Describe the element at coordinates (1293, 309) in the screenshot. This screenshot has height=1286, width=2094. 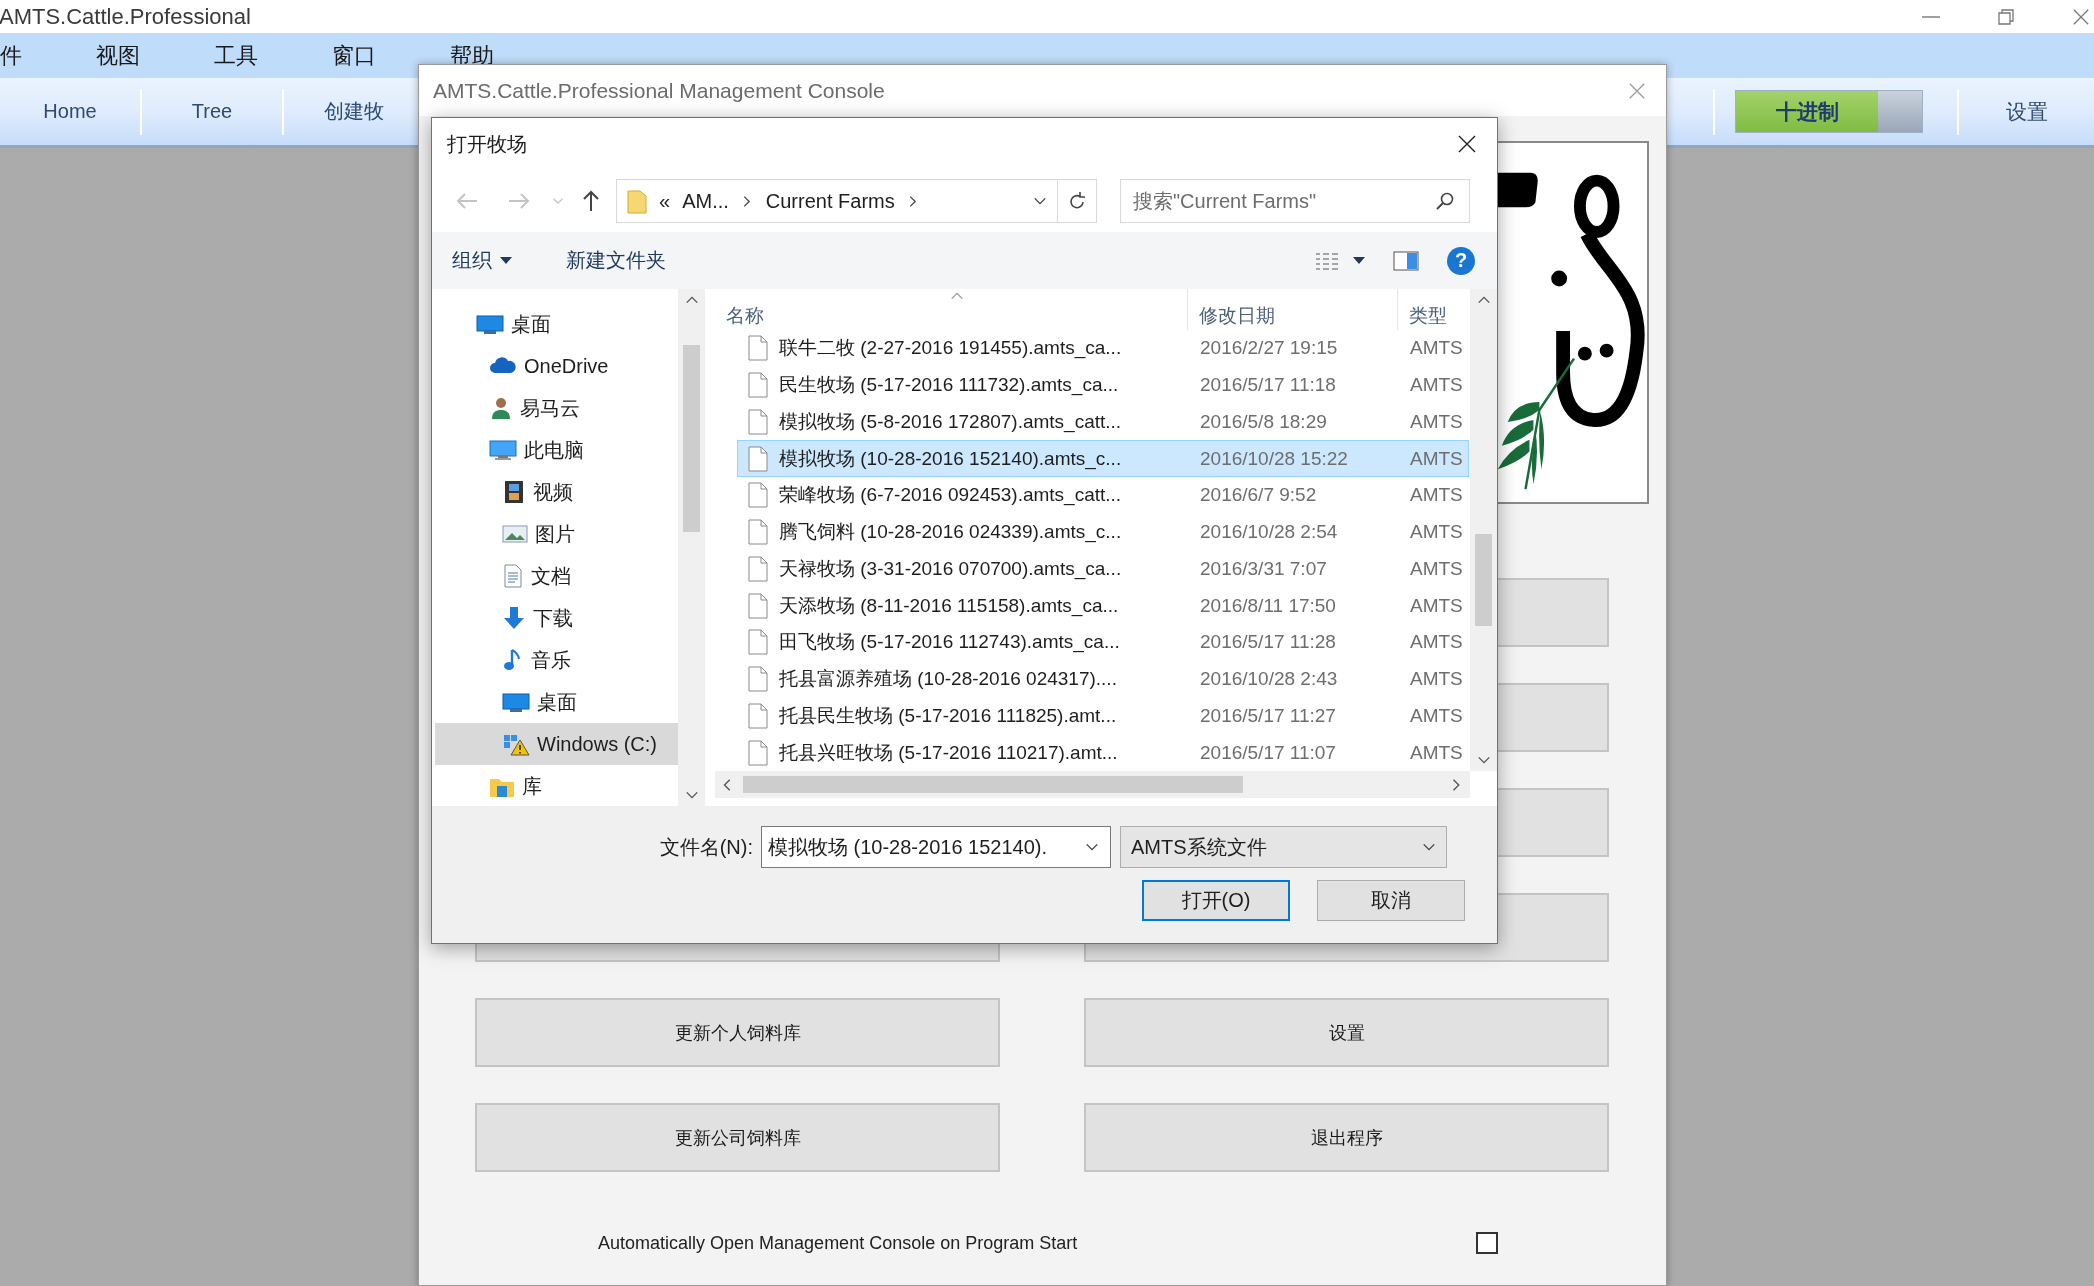
I see `column-header: 修改日期` at that location.